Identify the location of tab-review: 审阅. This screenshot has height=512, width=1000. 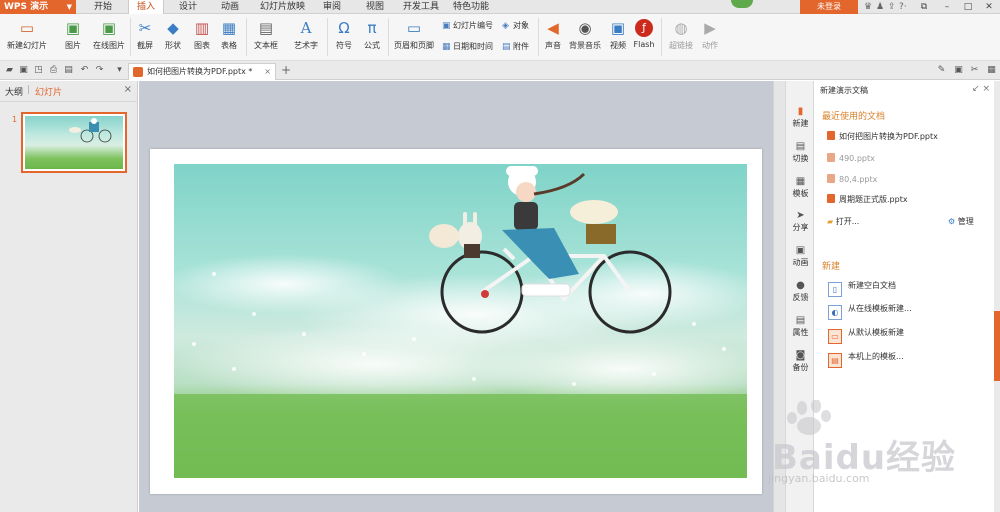
(332, 7).